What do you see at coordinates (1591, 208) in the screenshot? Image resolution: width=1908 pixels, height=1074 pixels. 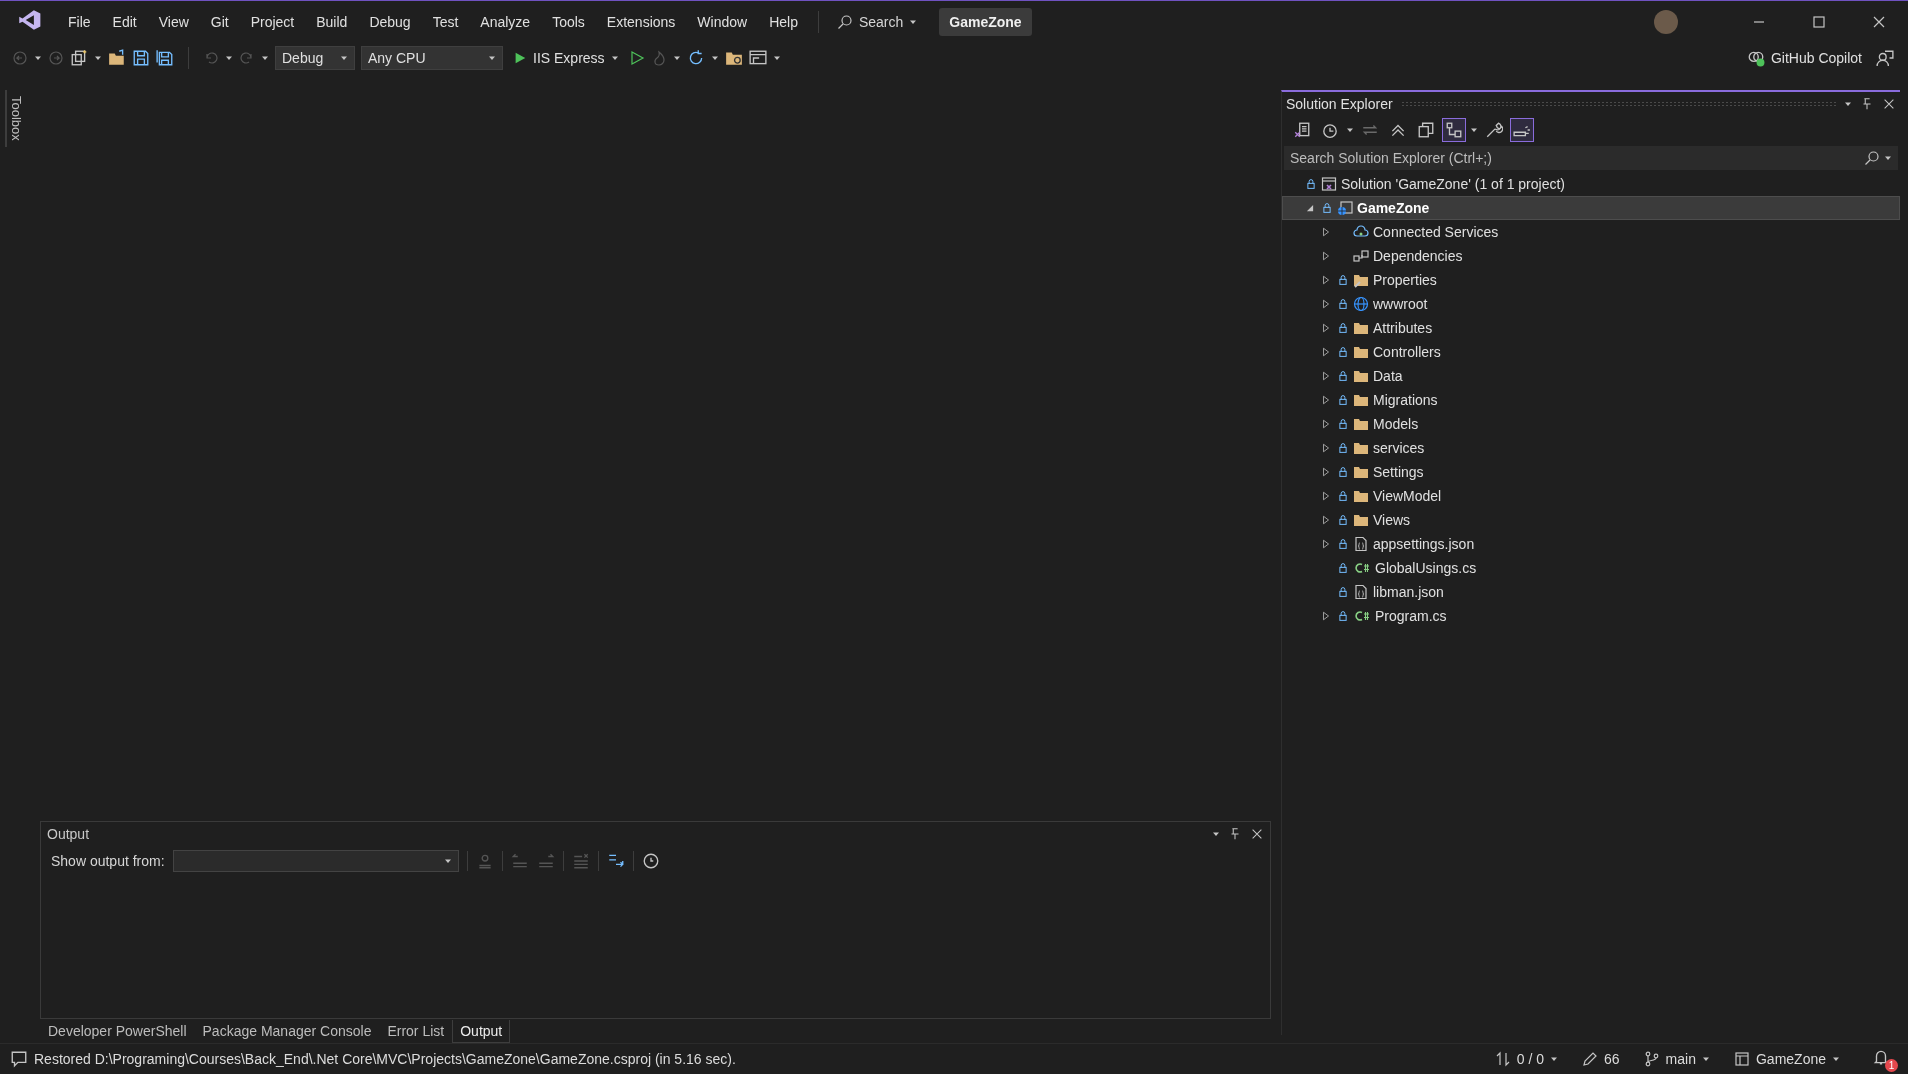 I see `tree-item: GameZone` at bounding box center [1591, 208].